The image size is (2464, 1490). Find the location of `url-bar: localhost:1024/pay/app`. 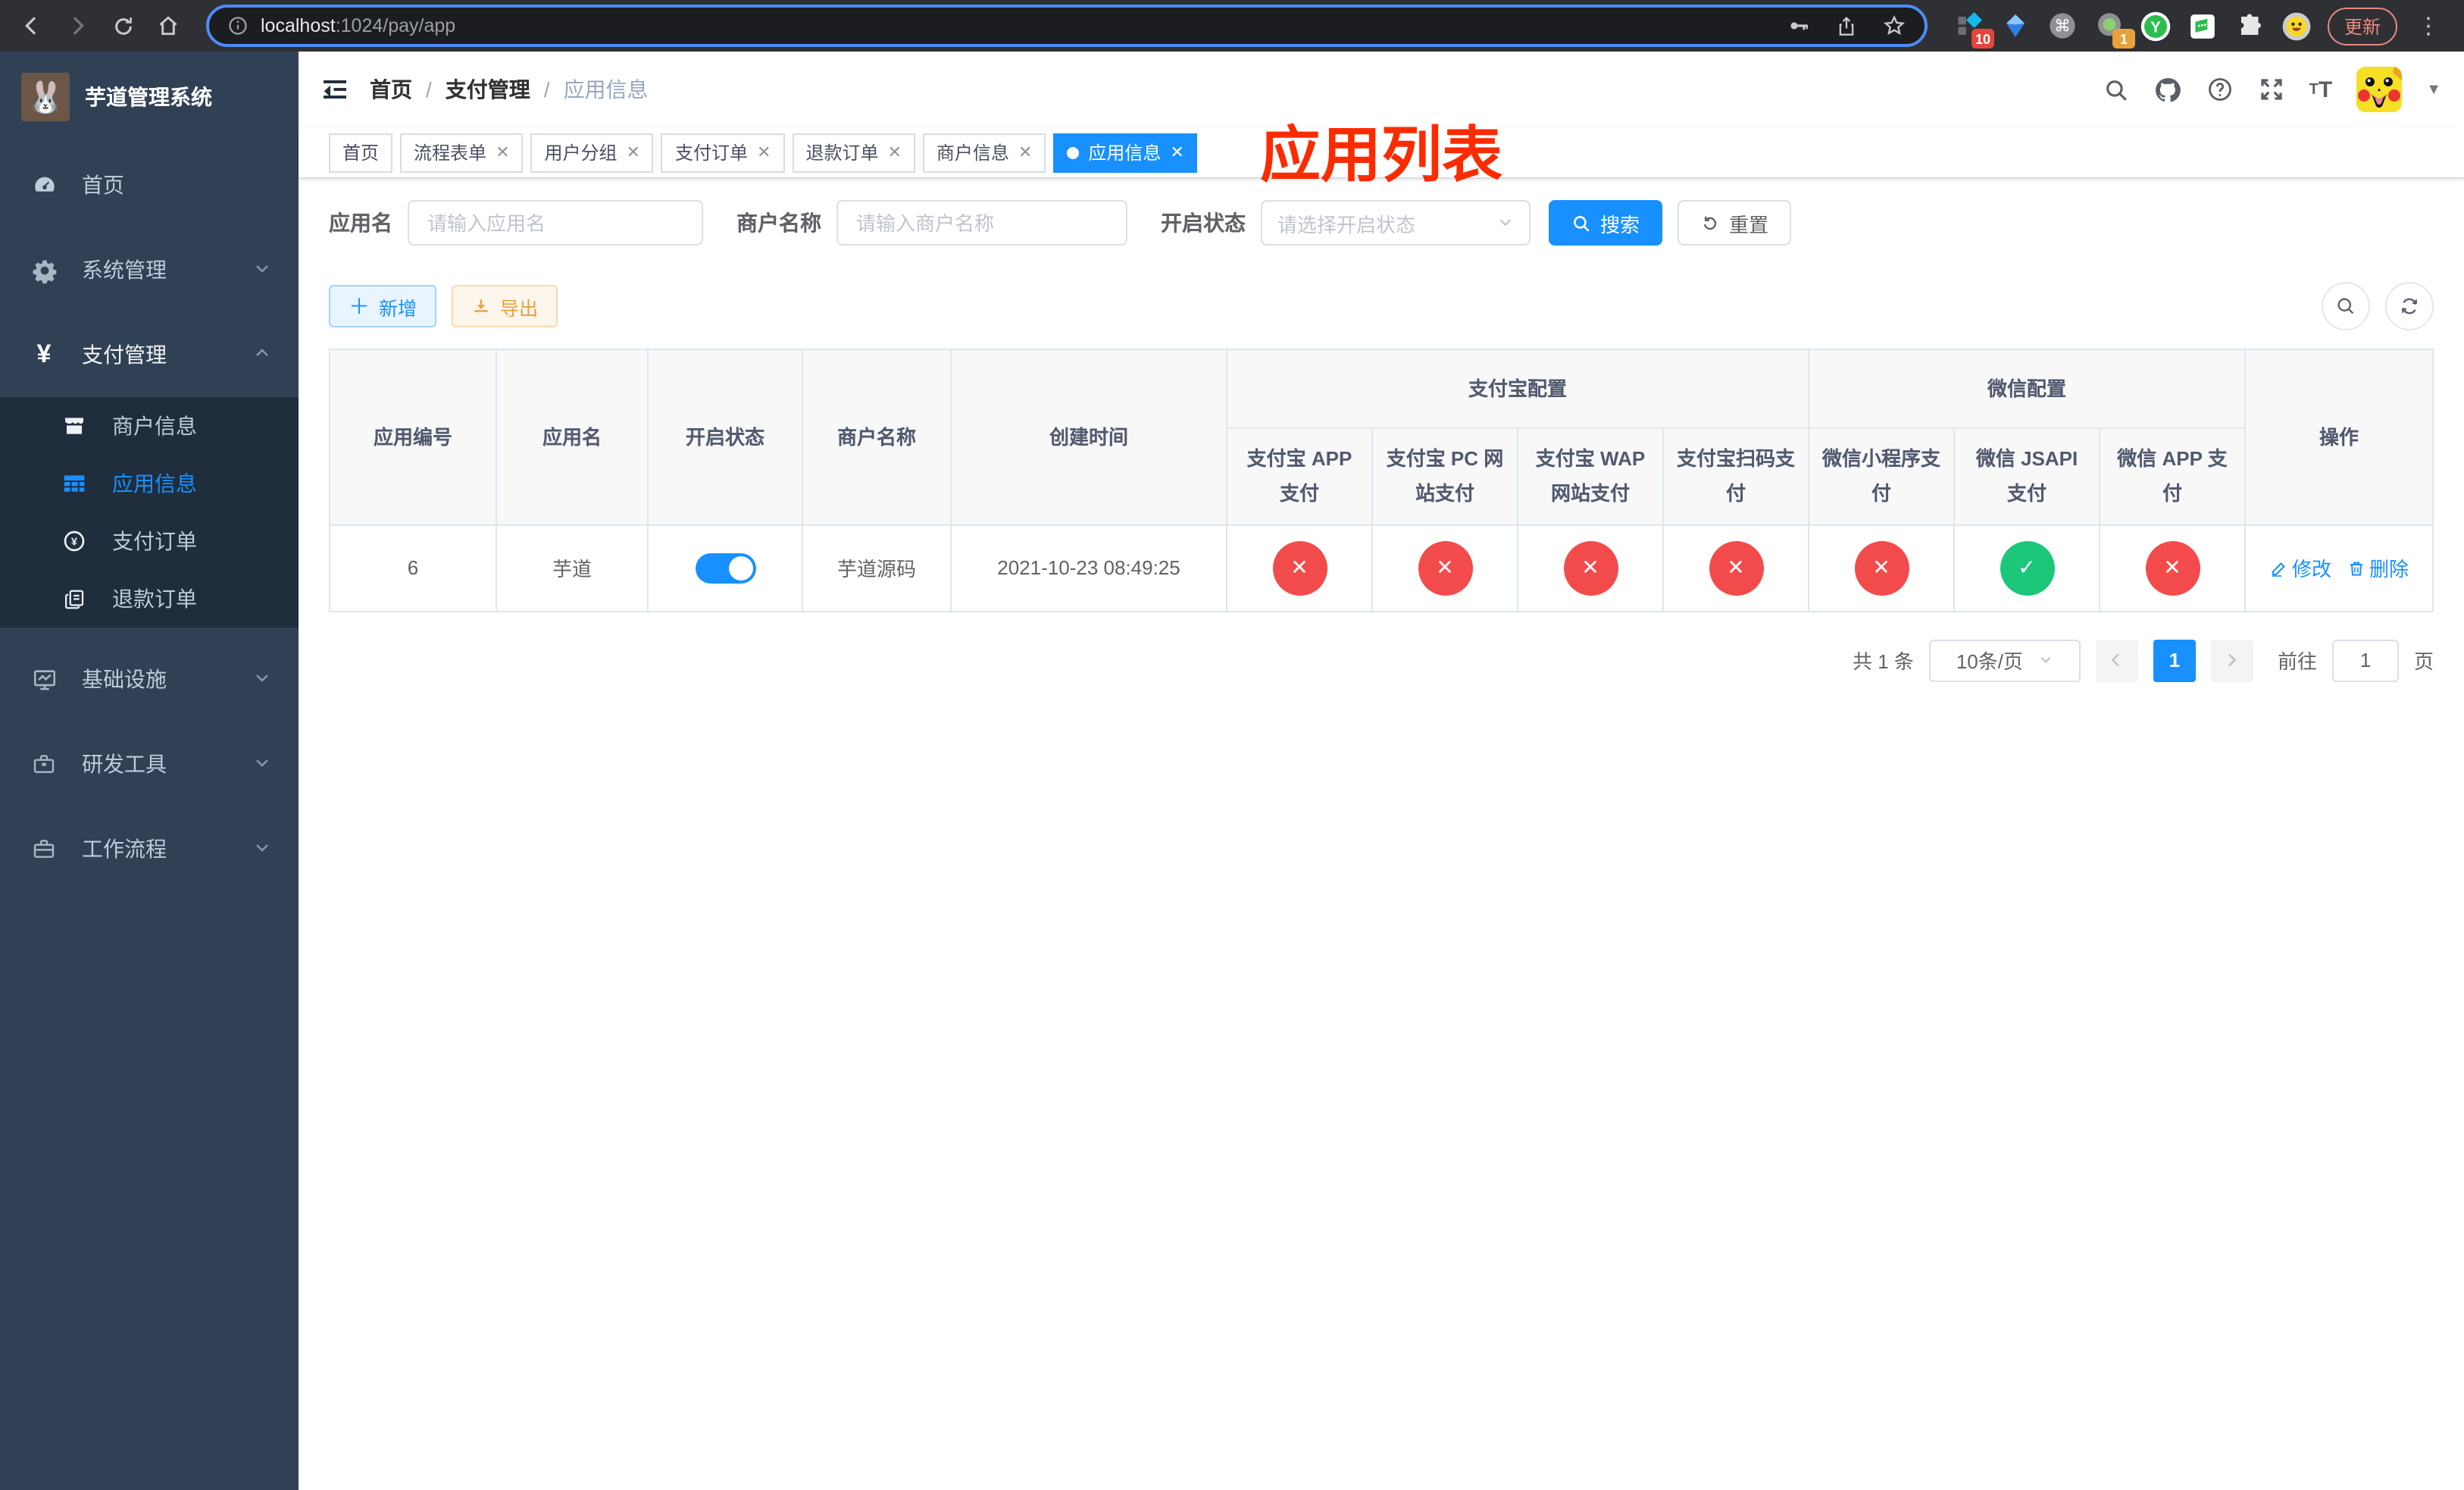

url-bar: localhost:1024/pay/app is located at coordinates (1067, 26).